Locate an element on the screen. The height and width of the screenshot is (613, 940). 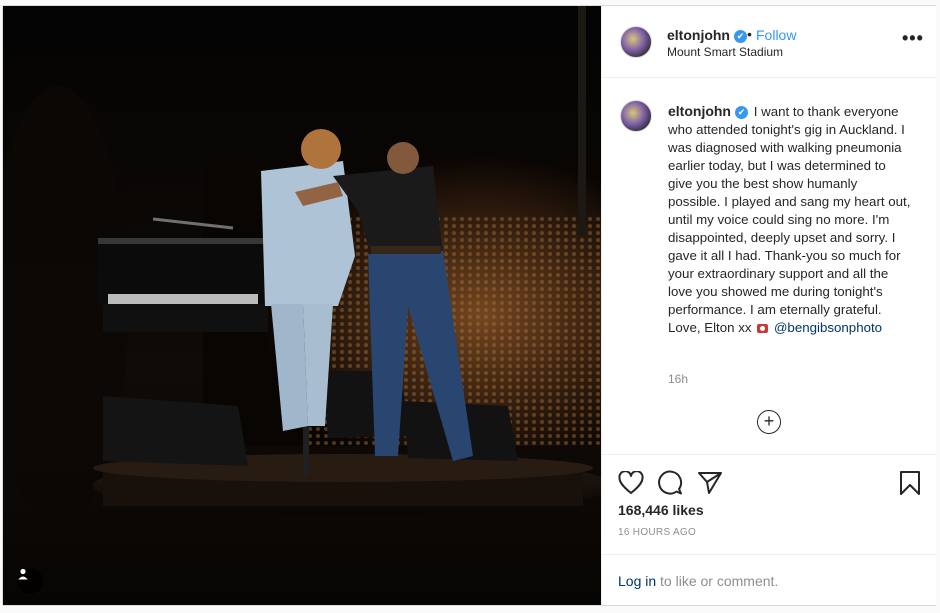
login-link: Log in is located at coordinates (637, 581).